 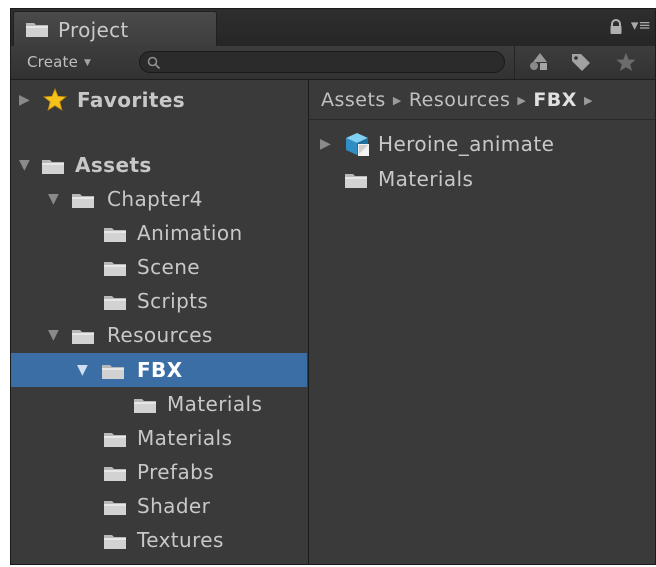 What do you see at coordinates (93, 30) in the screenshot?
I see `tab-label: Project` at bounding box center [93, 30].